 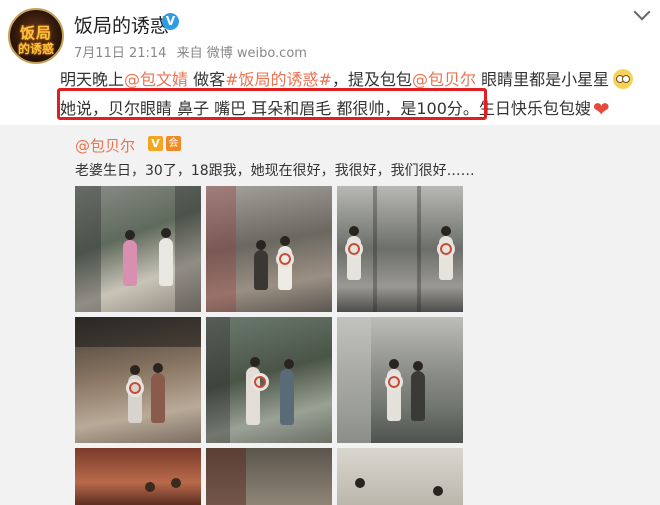 I want to click on post-text-segment: 眼睛里都是小星星, so click(x=542, y=79).